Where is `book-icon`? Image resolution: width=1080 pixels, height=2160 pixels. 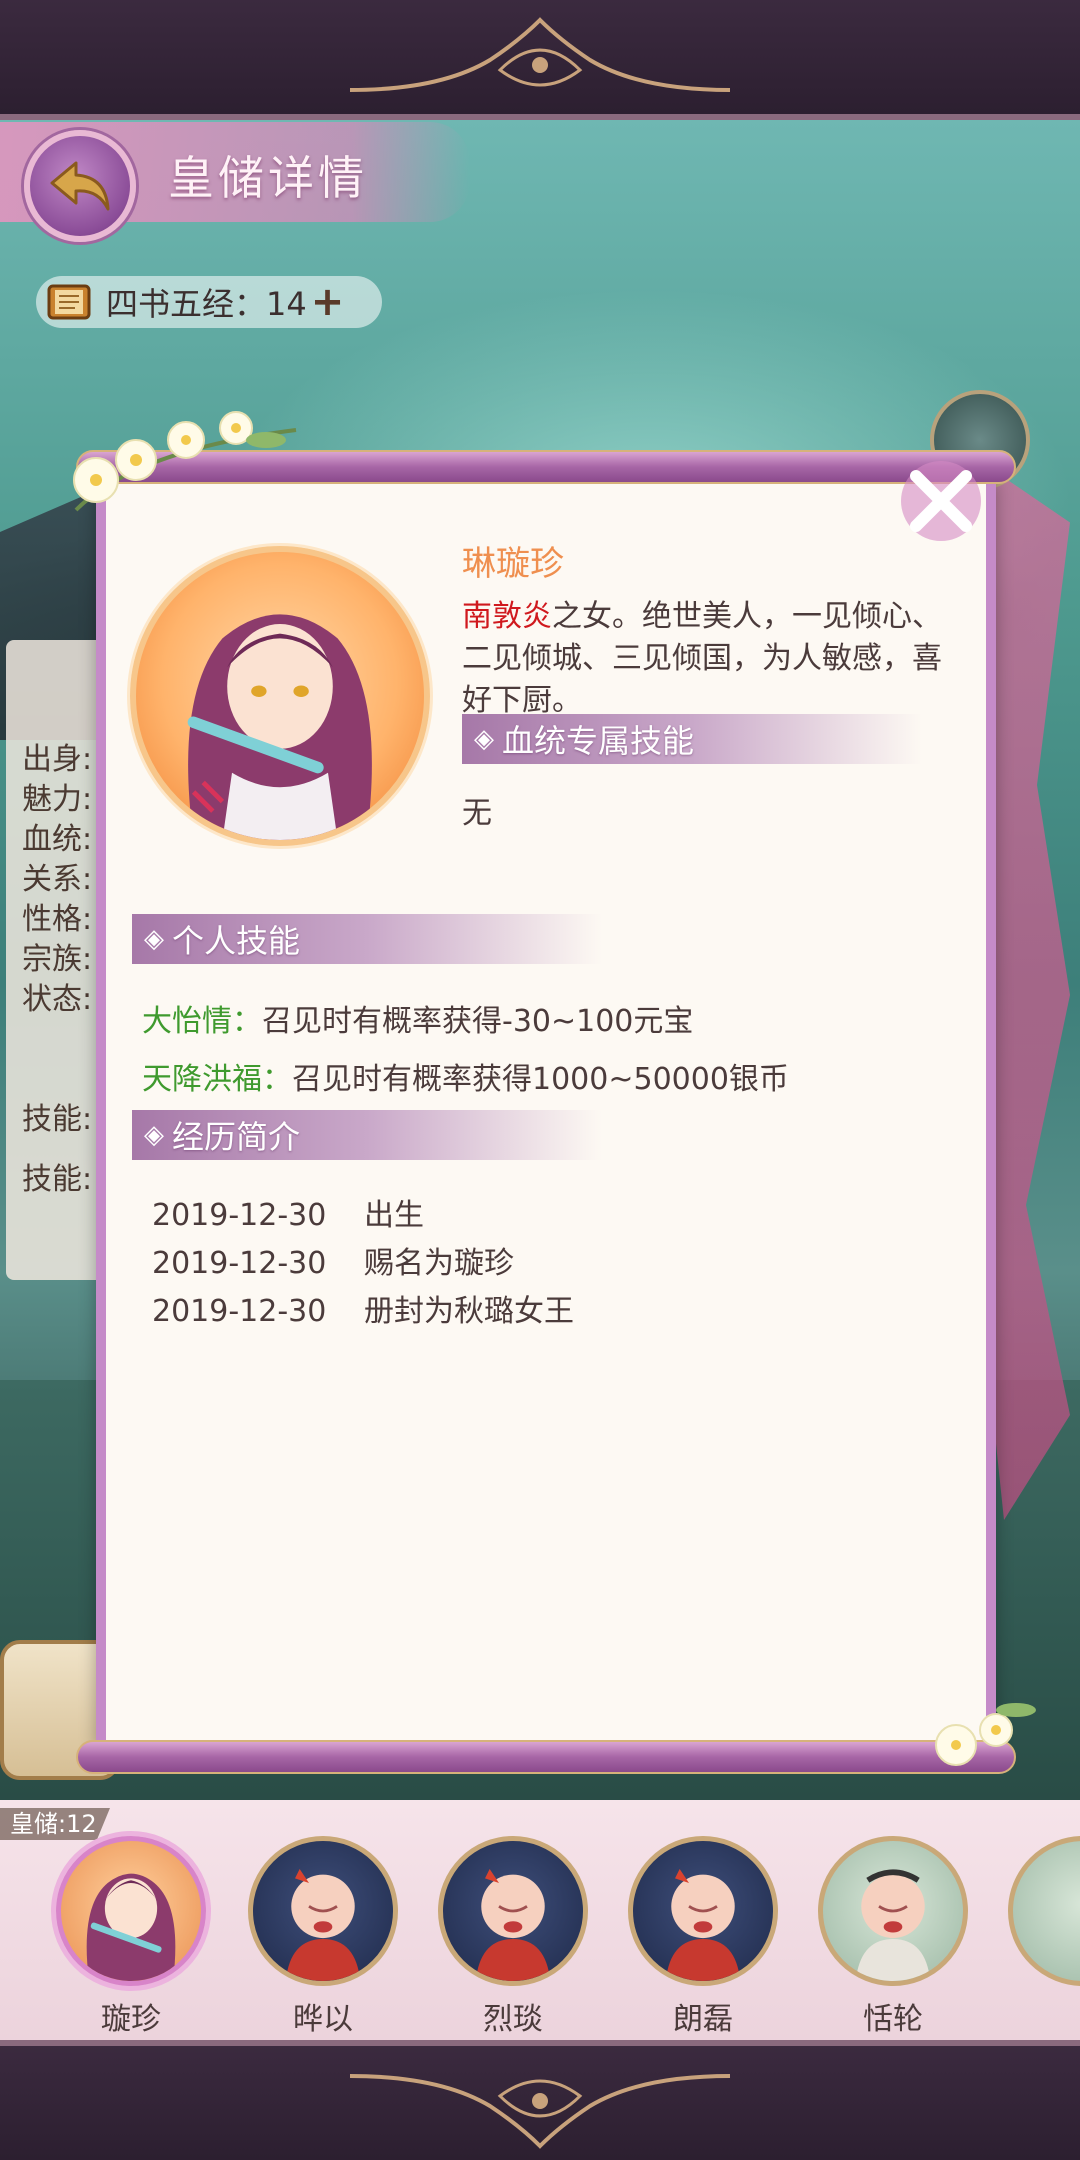
book-icon is located at coordinates (70, 302).